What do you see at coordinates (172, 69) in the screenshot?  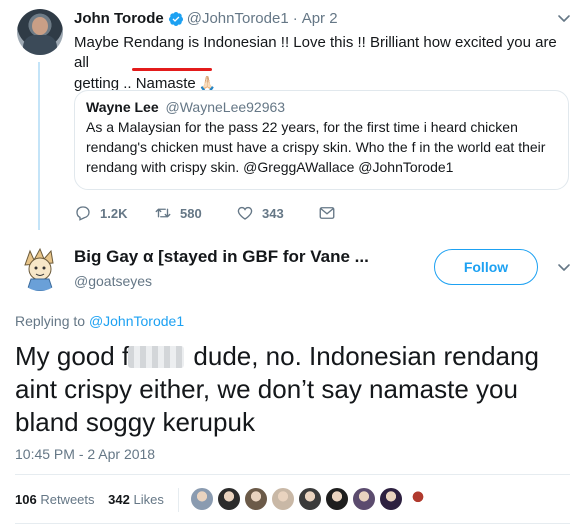 I see `red-underline-annotation` at bounding box center [172, 69].